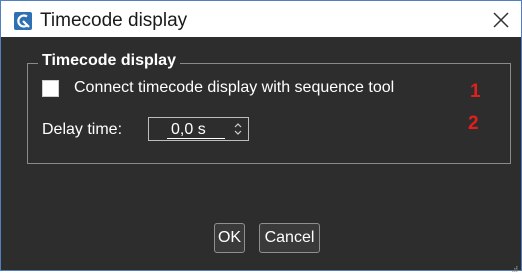 This screenshot has height=278, width=522. Describe the element at coordinates (196, 138) in the screenshot. I see `spinbox-underline` at that location.